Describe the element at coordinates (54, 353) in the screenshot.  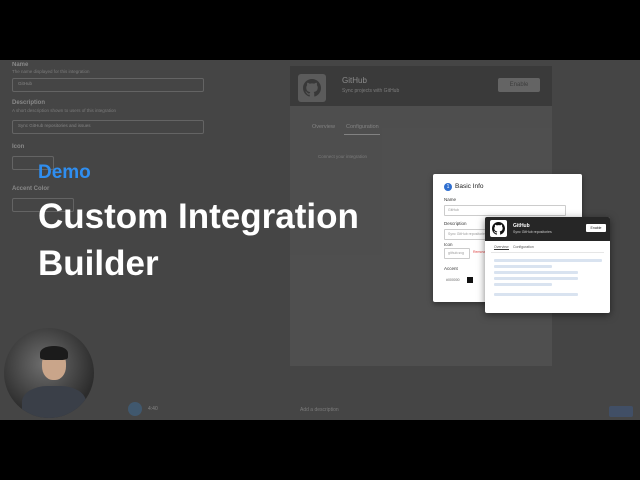
I see `presenter-hair` at that location.